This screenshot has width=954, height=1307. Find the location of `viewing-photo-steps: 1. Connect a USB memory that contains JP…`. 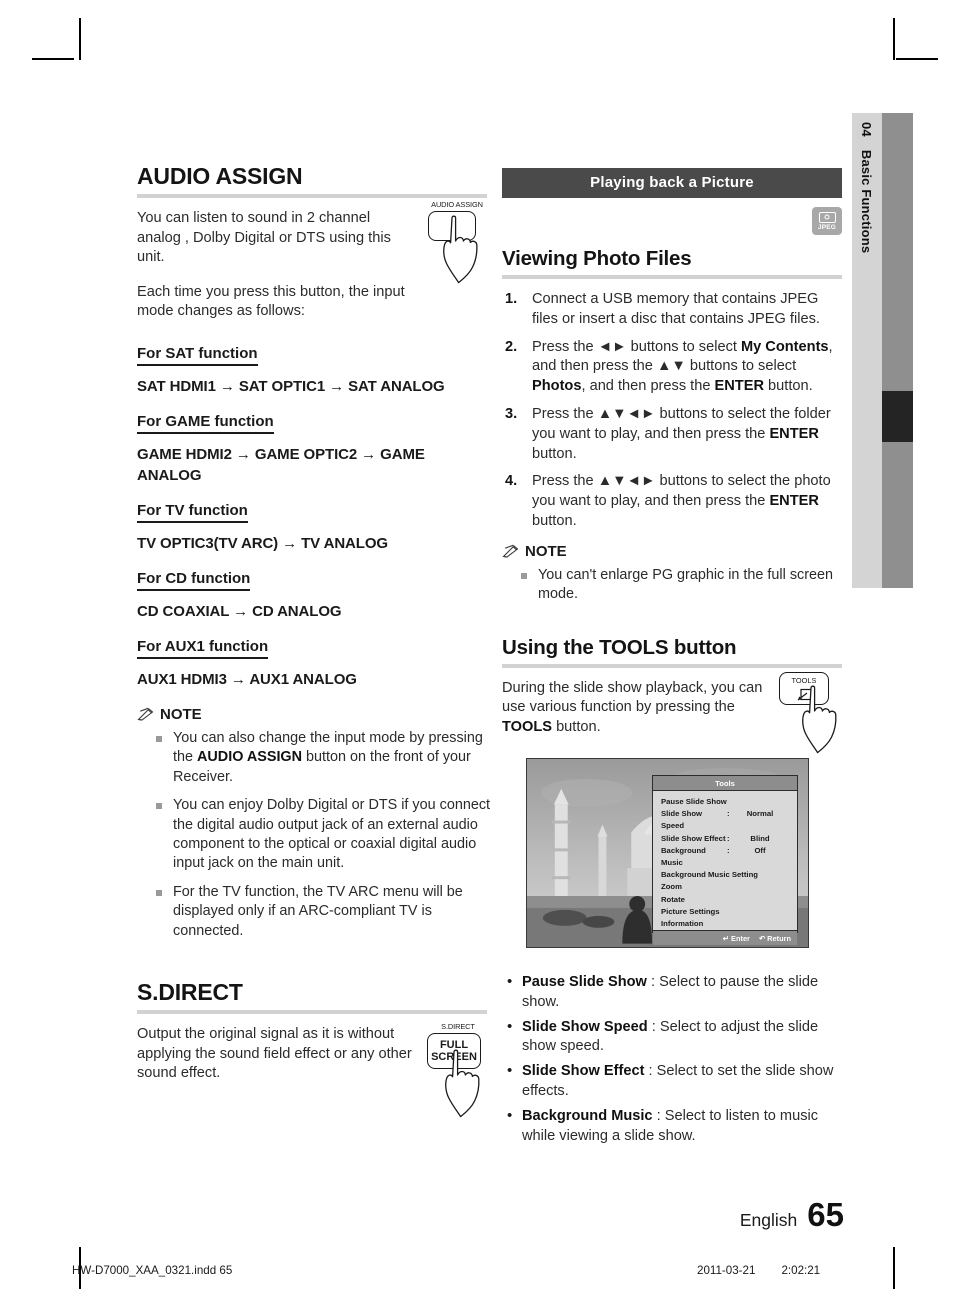

viewing-photo-steps: 1. Connect a USB memory that contains JP… is located at coordinates (672, 411).